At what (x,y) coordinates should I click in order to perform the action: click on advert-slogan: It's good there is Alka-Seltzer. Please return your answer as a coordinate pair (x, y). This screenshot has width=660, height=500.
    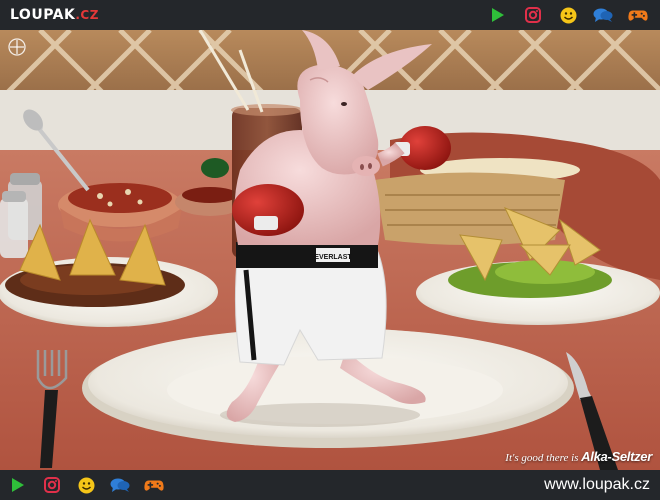
    Looking at the image, I should click on (578, 456).